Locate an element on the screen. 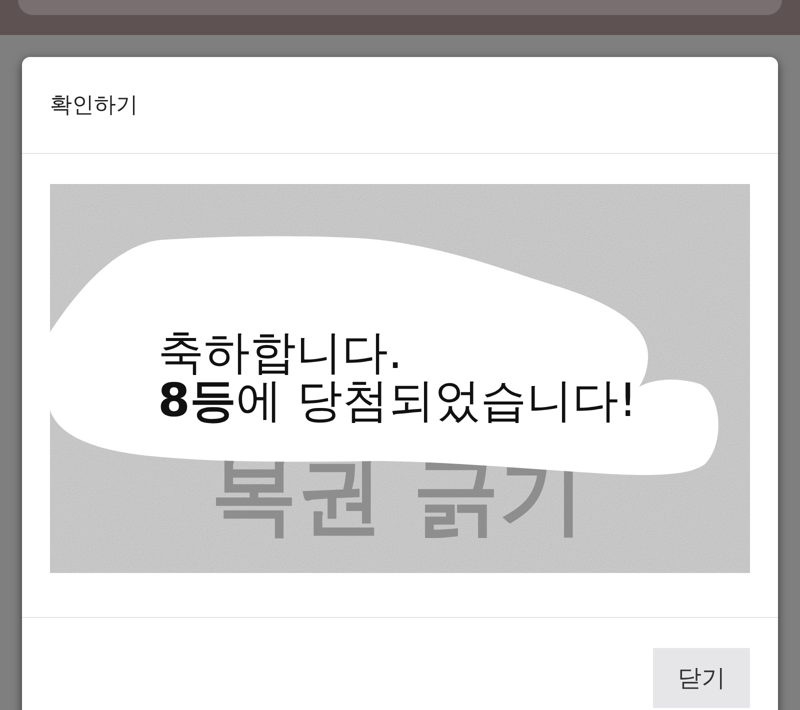  message-line: 축하합니다. is located at coordinates (281, 352).